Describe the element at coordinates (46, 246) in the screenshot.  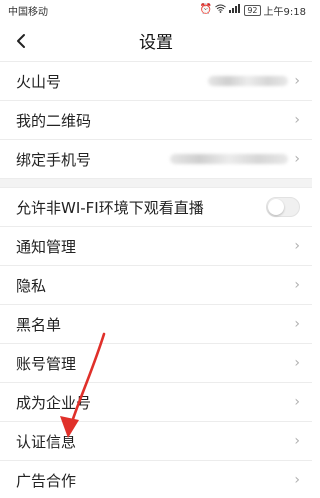
I see `row-label: 通知管理` at that location.